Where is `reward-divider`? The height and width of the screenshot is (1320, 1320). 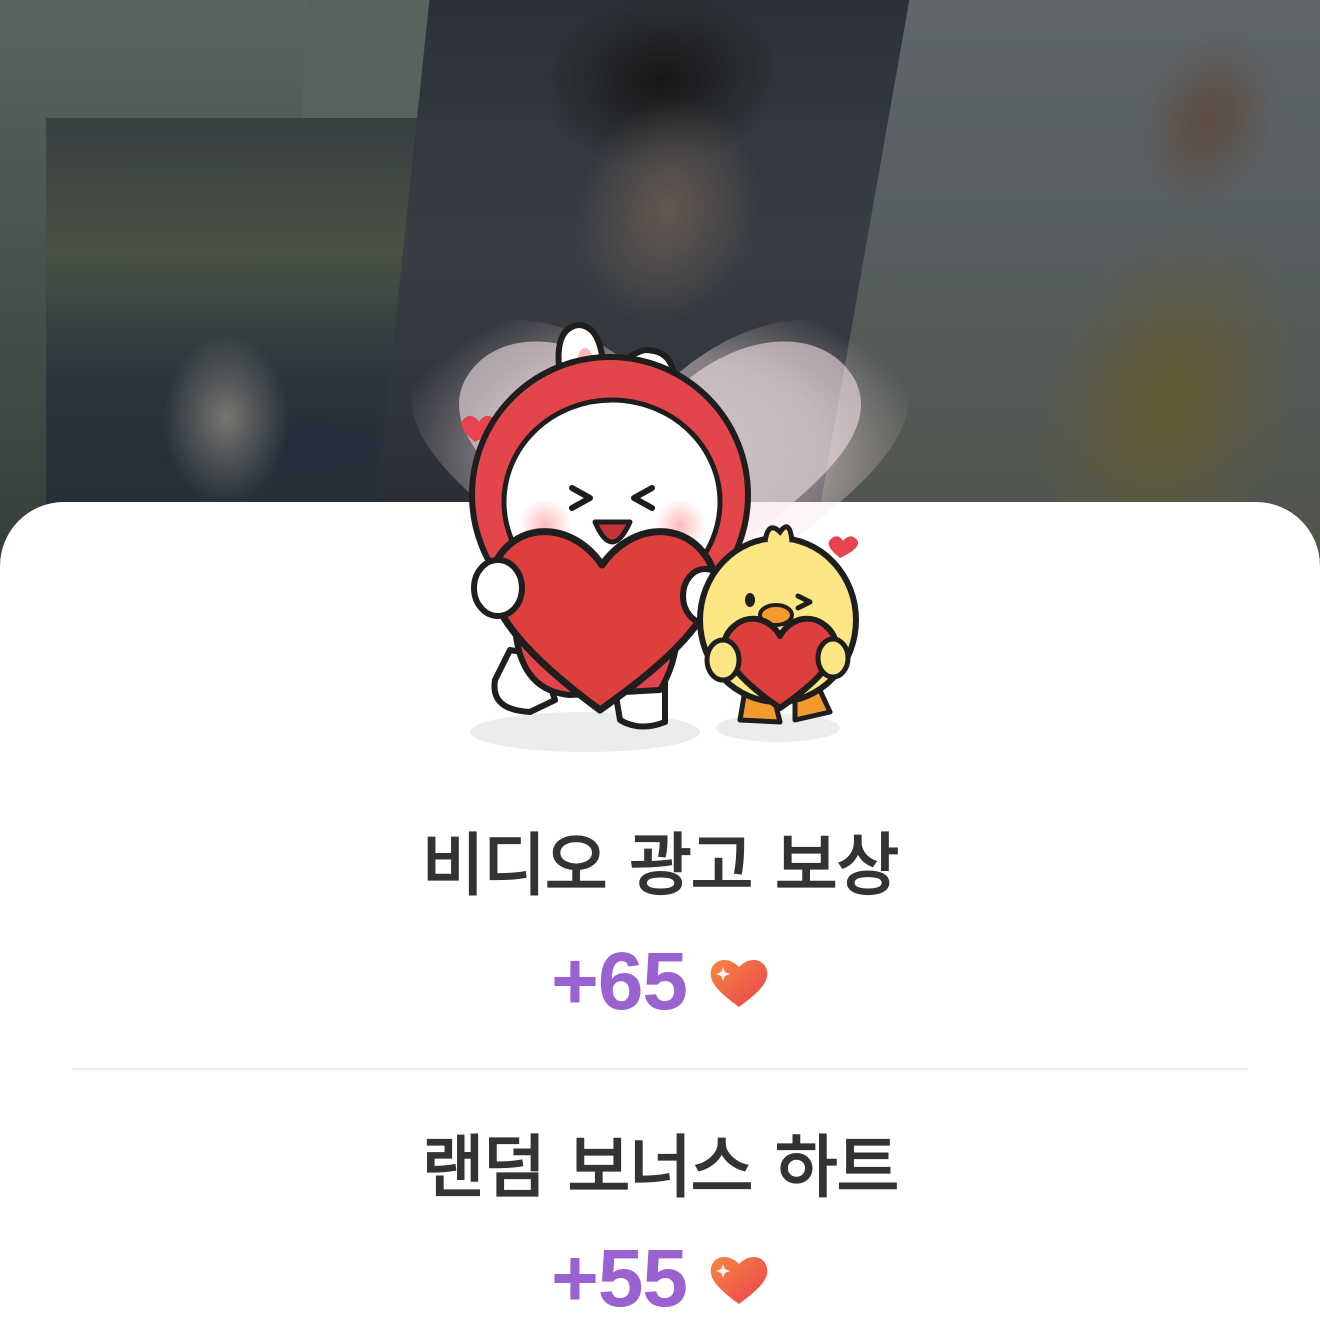 reward-divider is located at coordinates (660, 1069).